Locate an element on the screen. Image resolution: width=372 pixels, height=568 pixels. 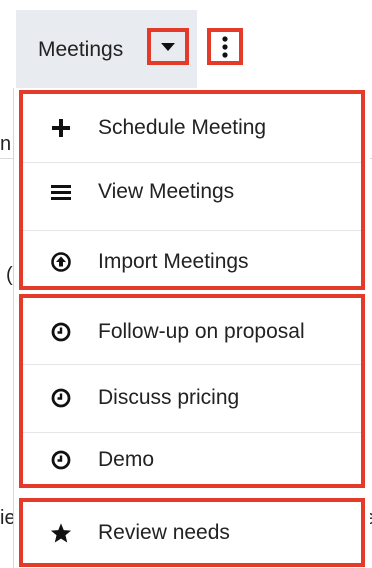
menu-item-label: View Meetings is located at coordinates (166, 191).